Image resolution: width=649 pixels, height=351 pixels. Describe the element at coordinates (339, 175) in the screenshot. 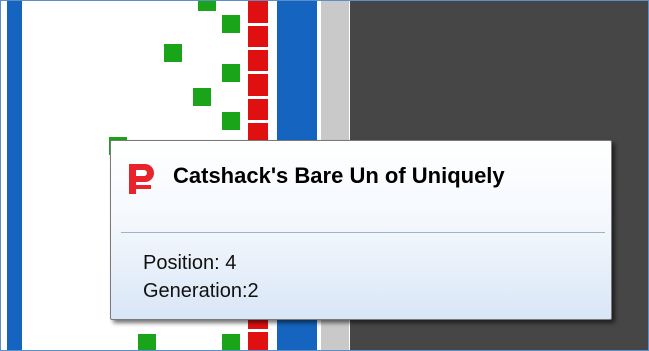

I see `tooltip-title: Catshack's Bare Un of Uniquely` at that location.